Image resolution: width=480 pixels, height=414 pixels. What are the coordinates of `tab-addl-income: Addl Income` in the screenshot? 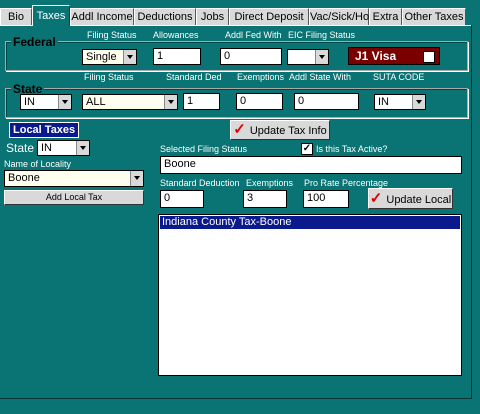 It's located at (102, 16).